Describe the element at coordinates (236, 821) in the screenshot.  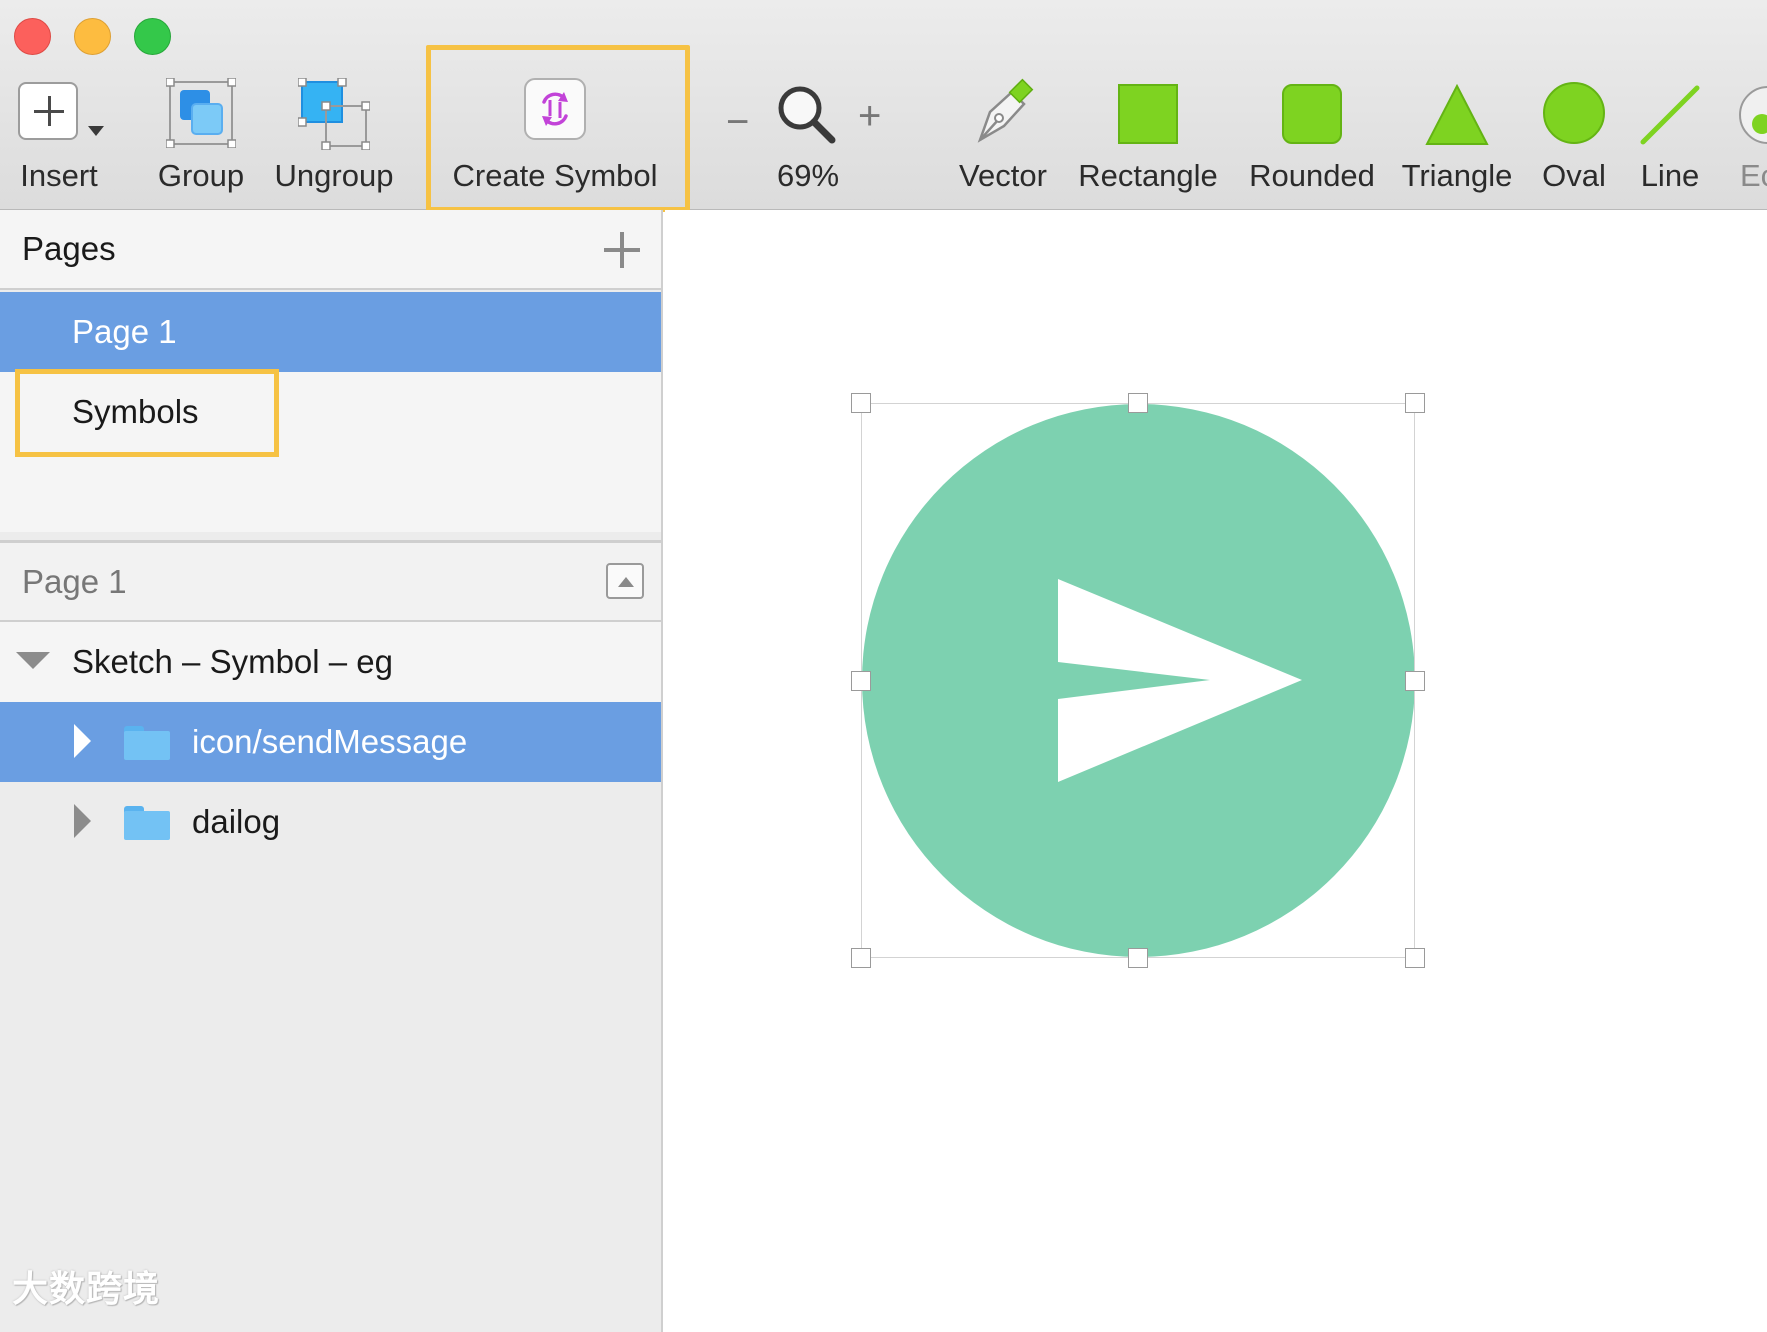
I see `layer-item-label: dailog` at that location.